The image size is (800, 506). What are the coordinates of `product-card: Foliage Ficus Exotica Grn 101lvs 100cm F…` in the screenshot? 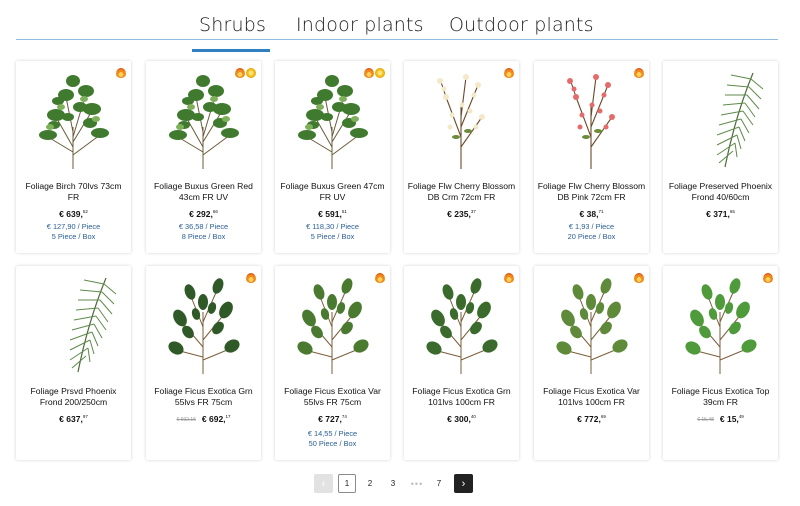 It's located at (461, 363).